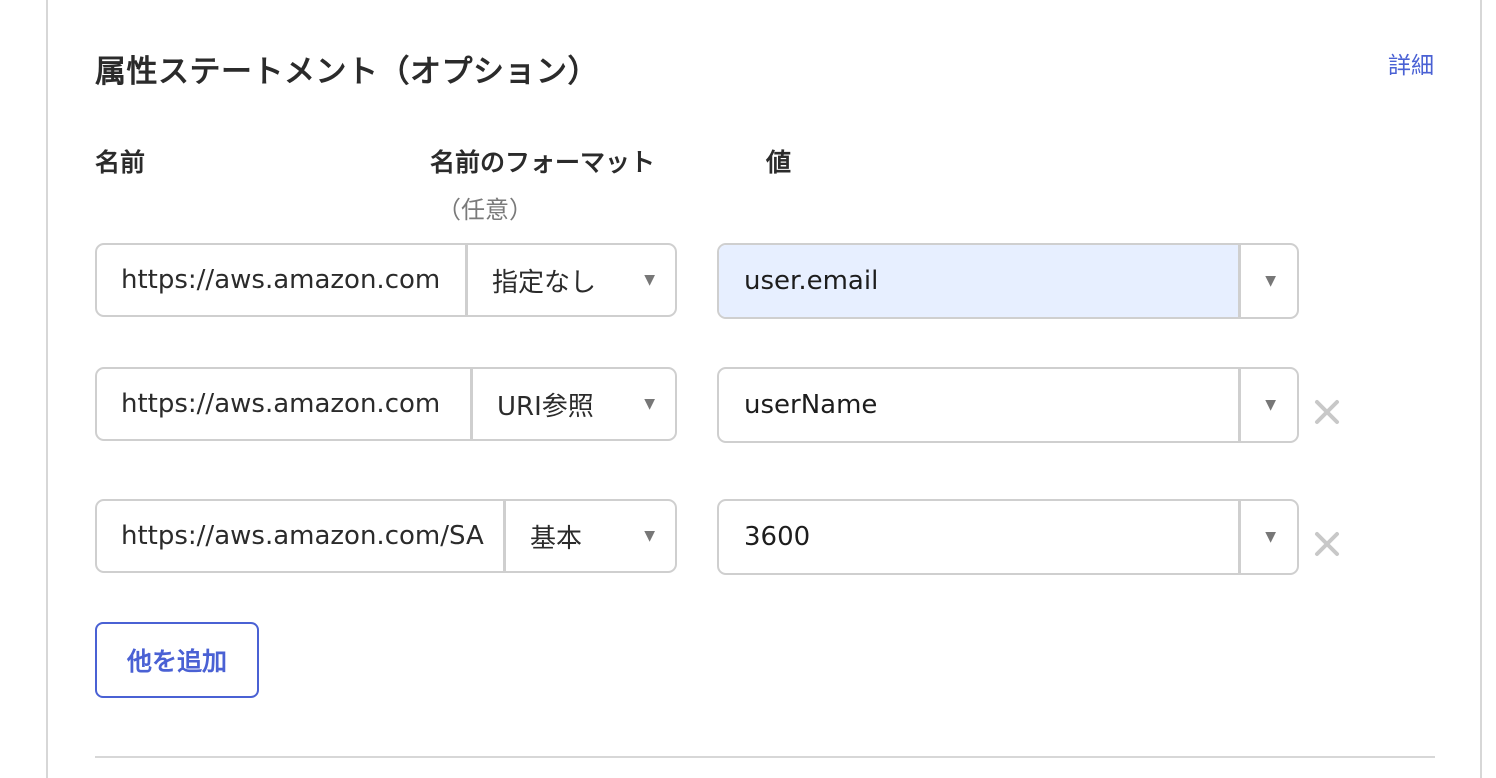 The height and width of the screenshot is (778, 1496). I want to click on details-link: 詳細, so click(1411, 63).